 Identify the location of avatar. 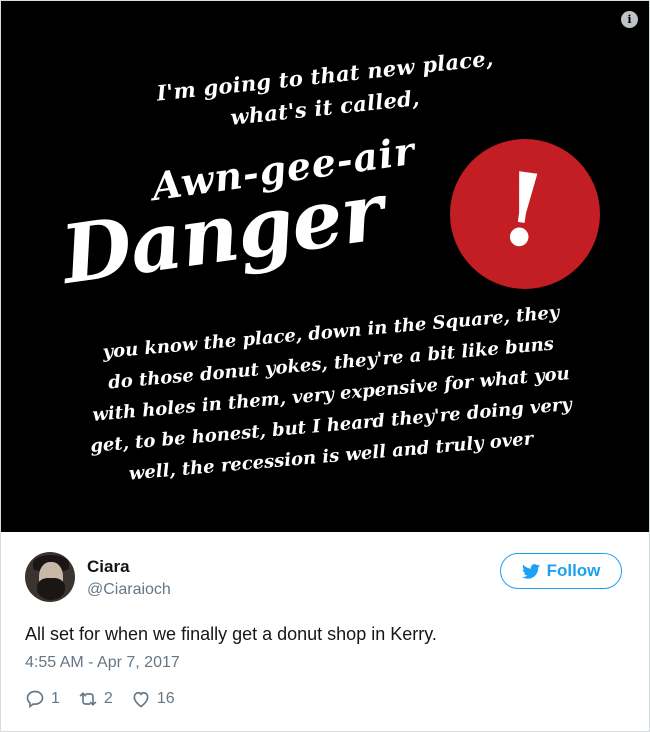
(50, 577).